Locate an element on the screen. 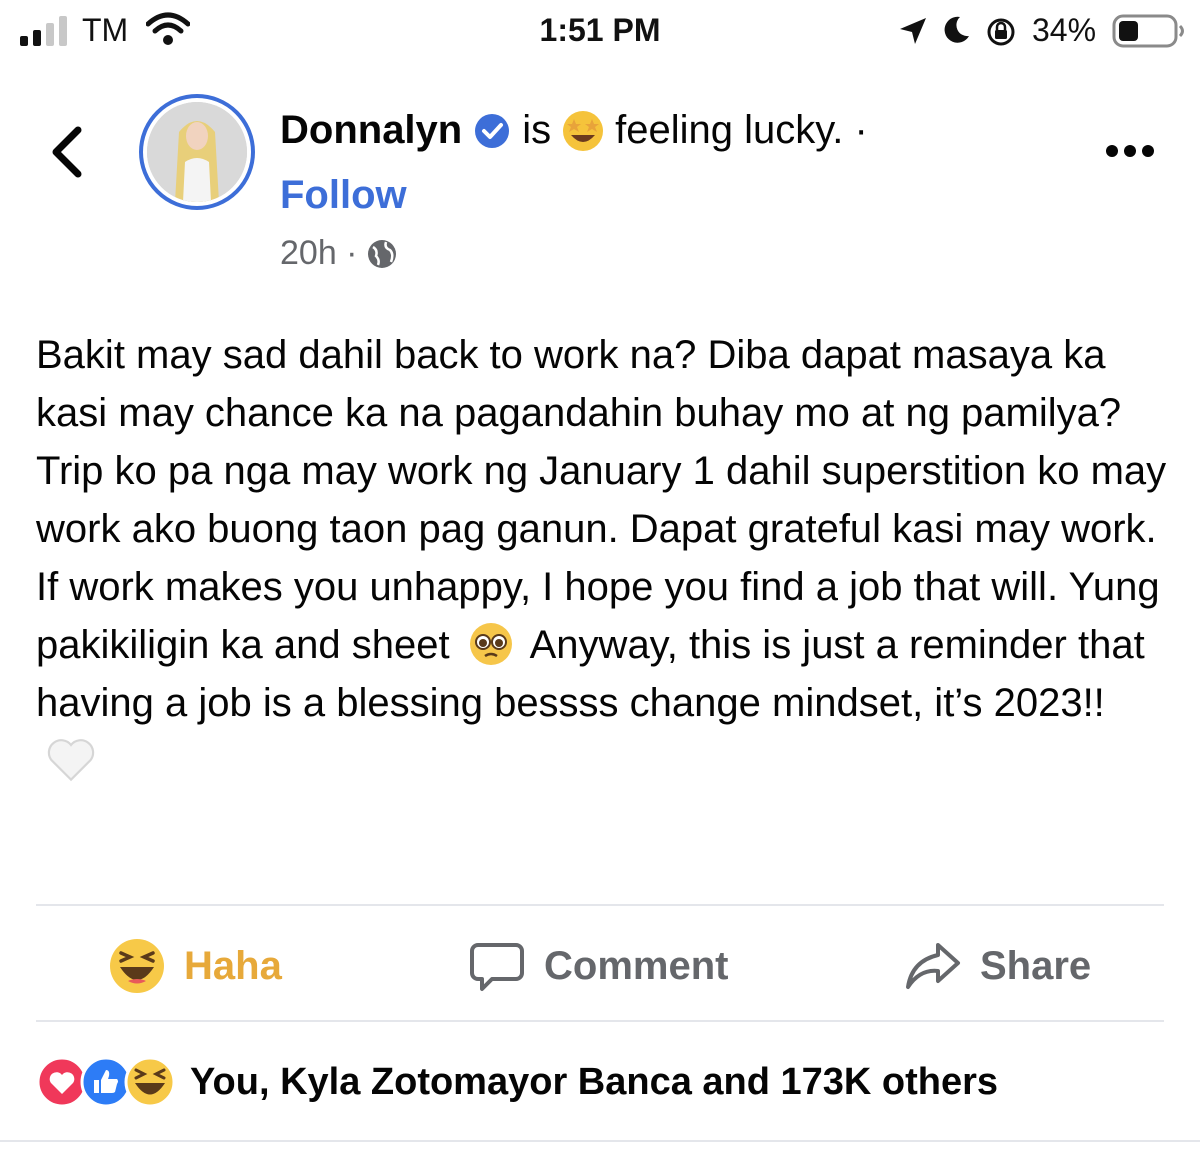 The image size is (1200, 1149). comment-label: Comment is located at coordinates (636, 965).